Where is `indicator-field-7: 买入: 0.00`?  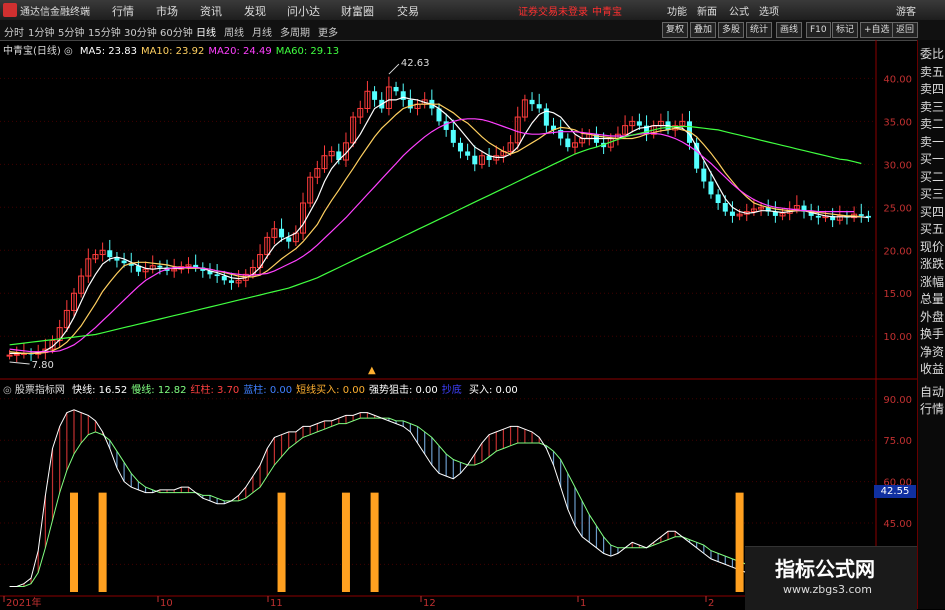
indicator-field-7: 买入: 0.00 is located at coordinates (493, 390).